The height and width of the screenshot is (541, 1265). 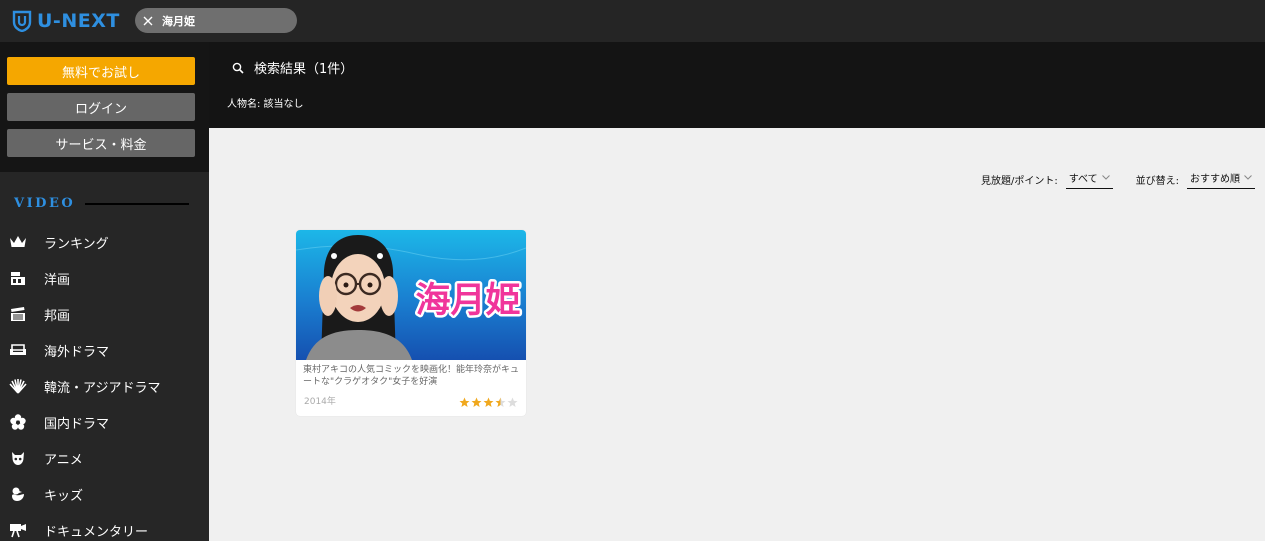 What do you see at coordinates (18, 242) in the screenshot?
I see `crown-icon` at bounding box center [18, 242].